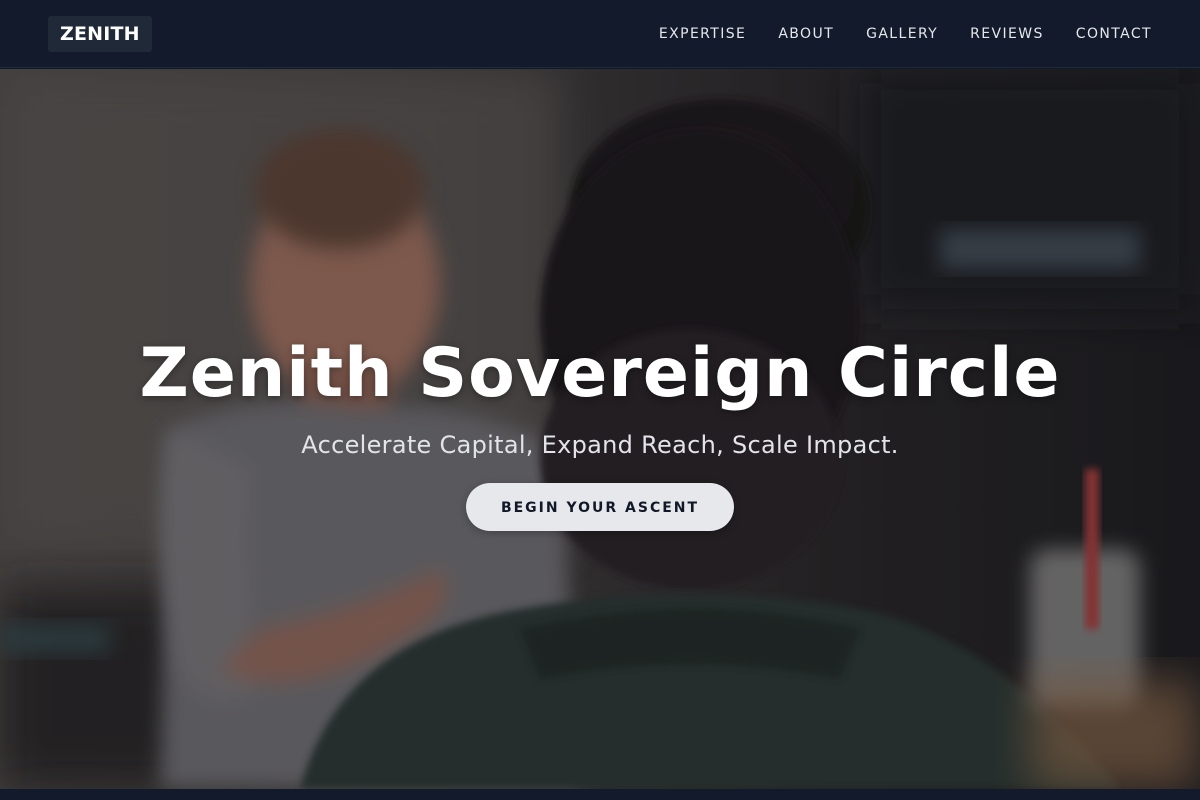 This screenshot has height=800, width=1200. Describe the element at coordinates (1007, 34) in the screenshot. I see `nav-link-reviews: REVIEWS` at that location.